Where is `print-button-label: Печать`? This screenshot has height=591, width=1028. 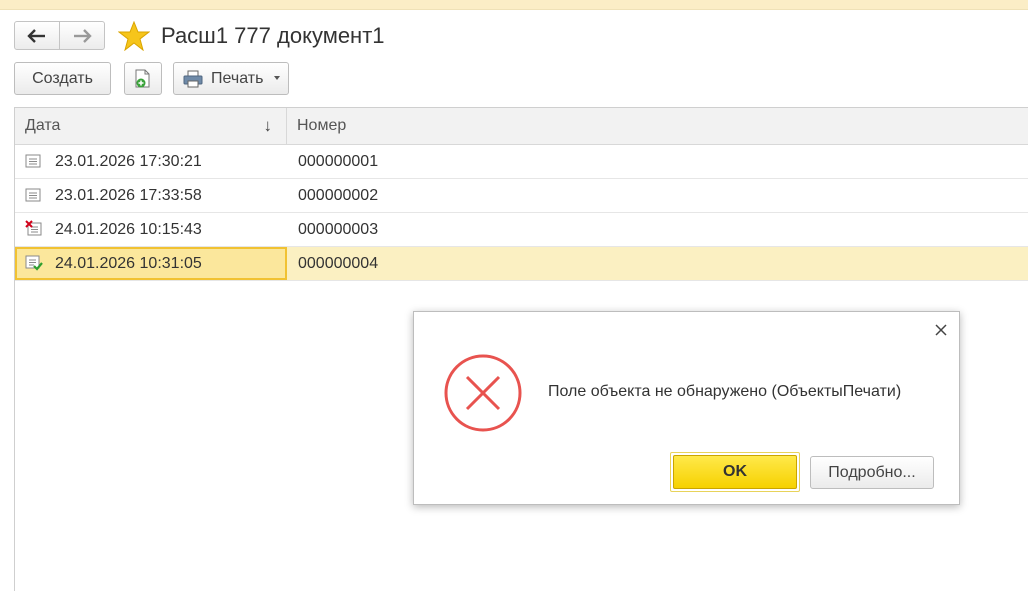
print-button-label: Печать is located at coordinates (237, 78).